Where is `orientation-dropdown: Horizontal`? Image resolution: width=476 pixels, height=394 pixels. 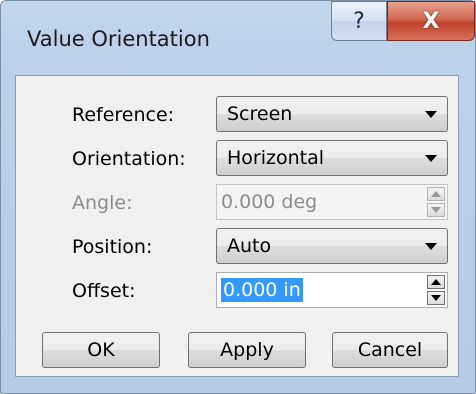 orientation-dropdown: Horizontal is located at coordinates (332, 158).